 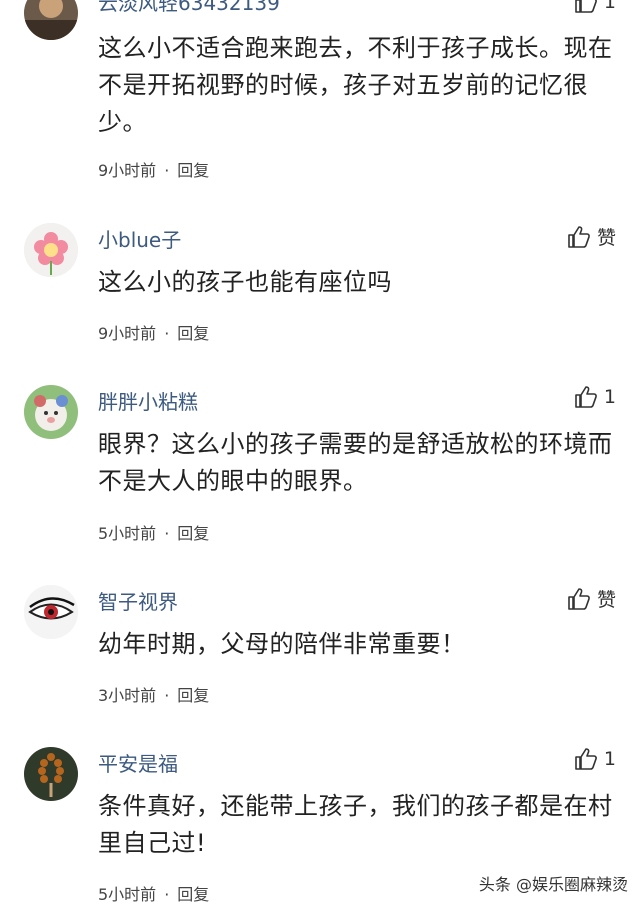 I want to click on comment-meta: 3小时前 · 回复, so click(x=153, y=694).